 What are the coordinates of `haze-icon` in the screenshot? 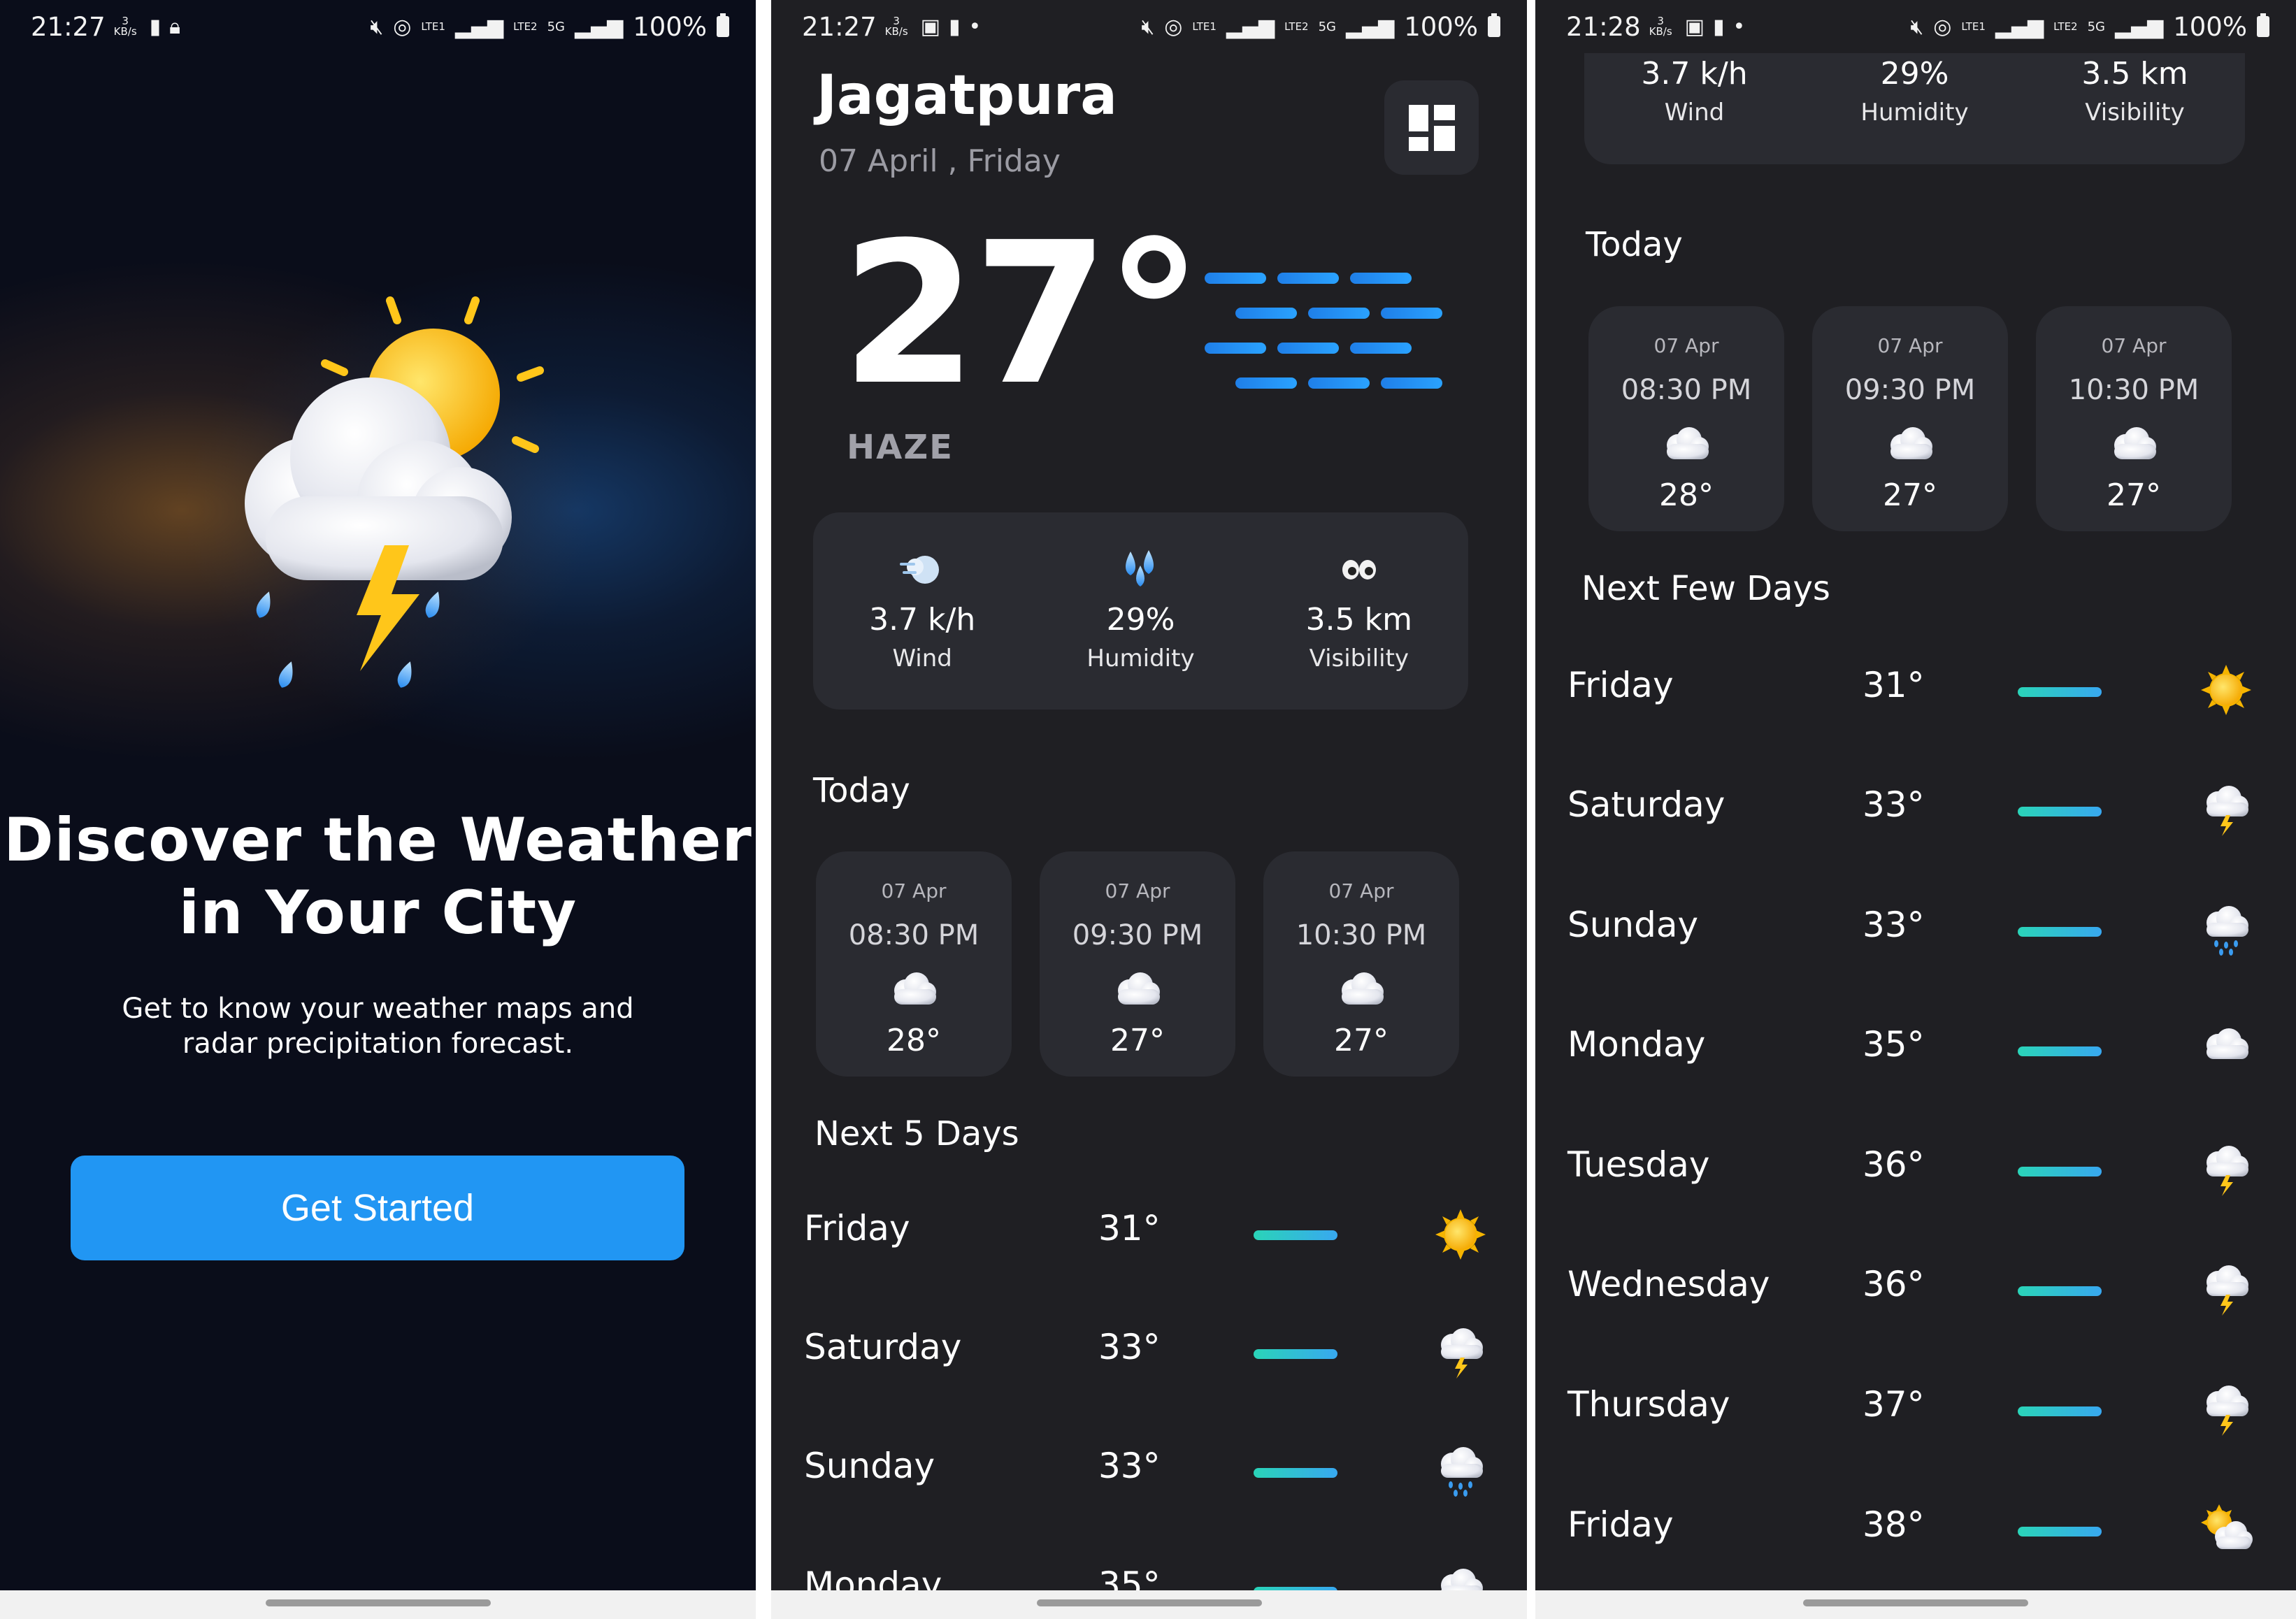 It's located at (1323, 331).